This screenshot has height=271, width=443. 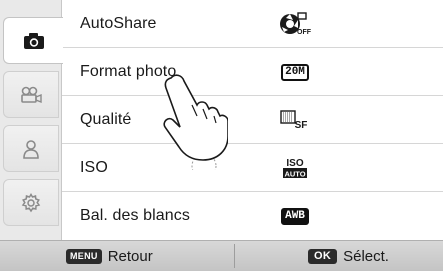 What do you see at coordinates (295, 24) in the screenshot?
I see `autoshare-off-icon: OFF` at bounding box center [295, 24].